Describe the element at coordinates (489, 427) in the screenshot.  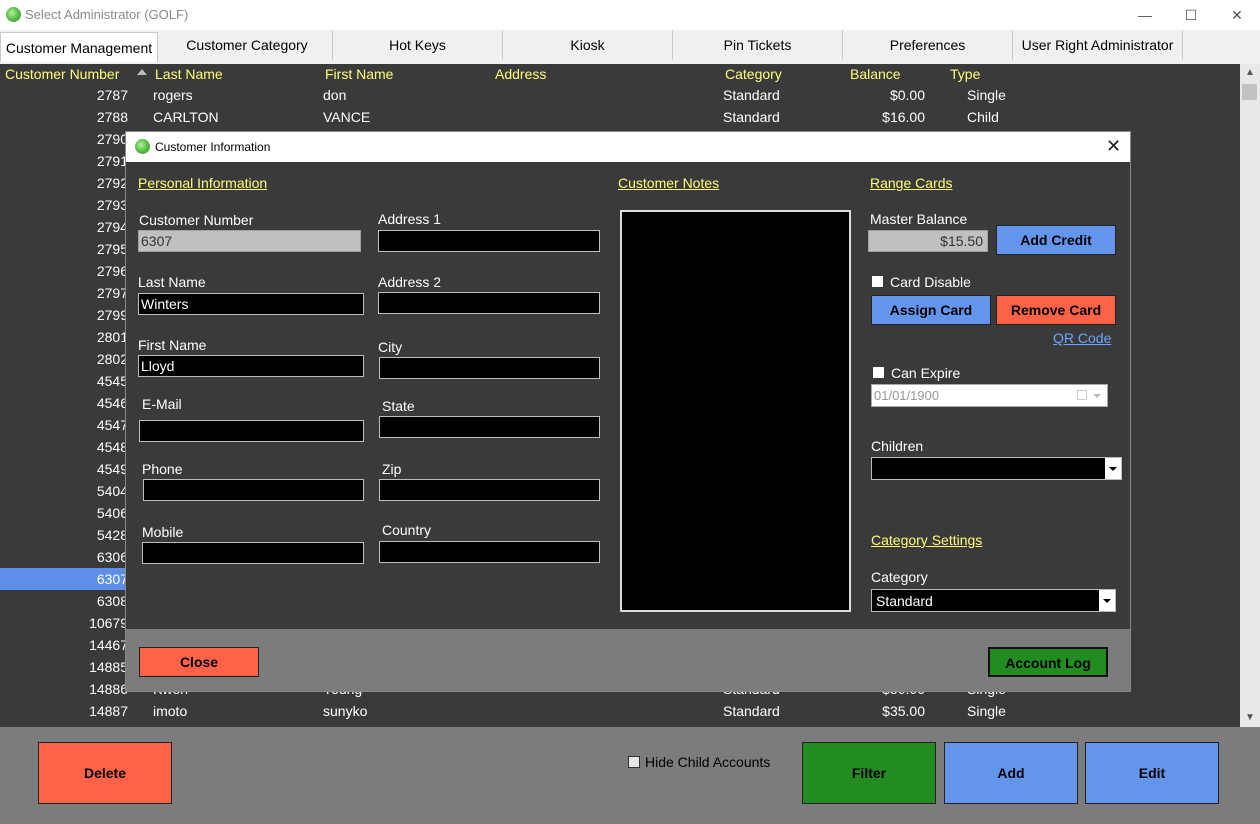
I see `state-field` at that location.